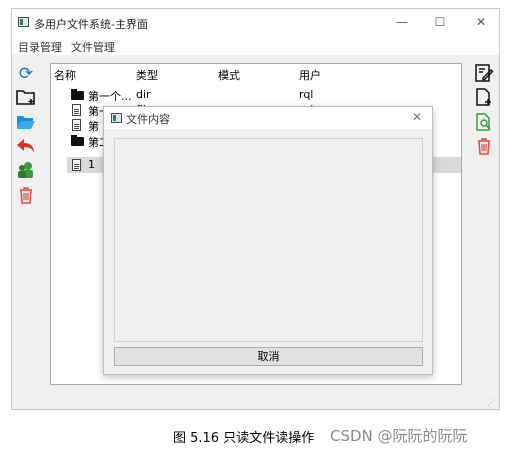  I want to click on window-title: 多用户文件系统-主界面, so click(91, 24).